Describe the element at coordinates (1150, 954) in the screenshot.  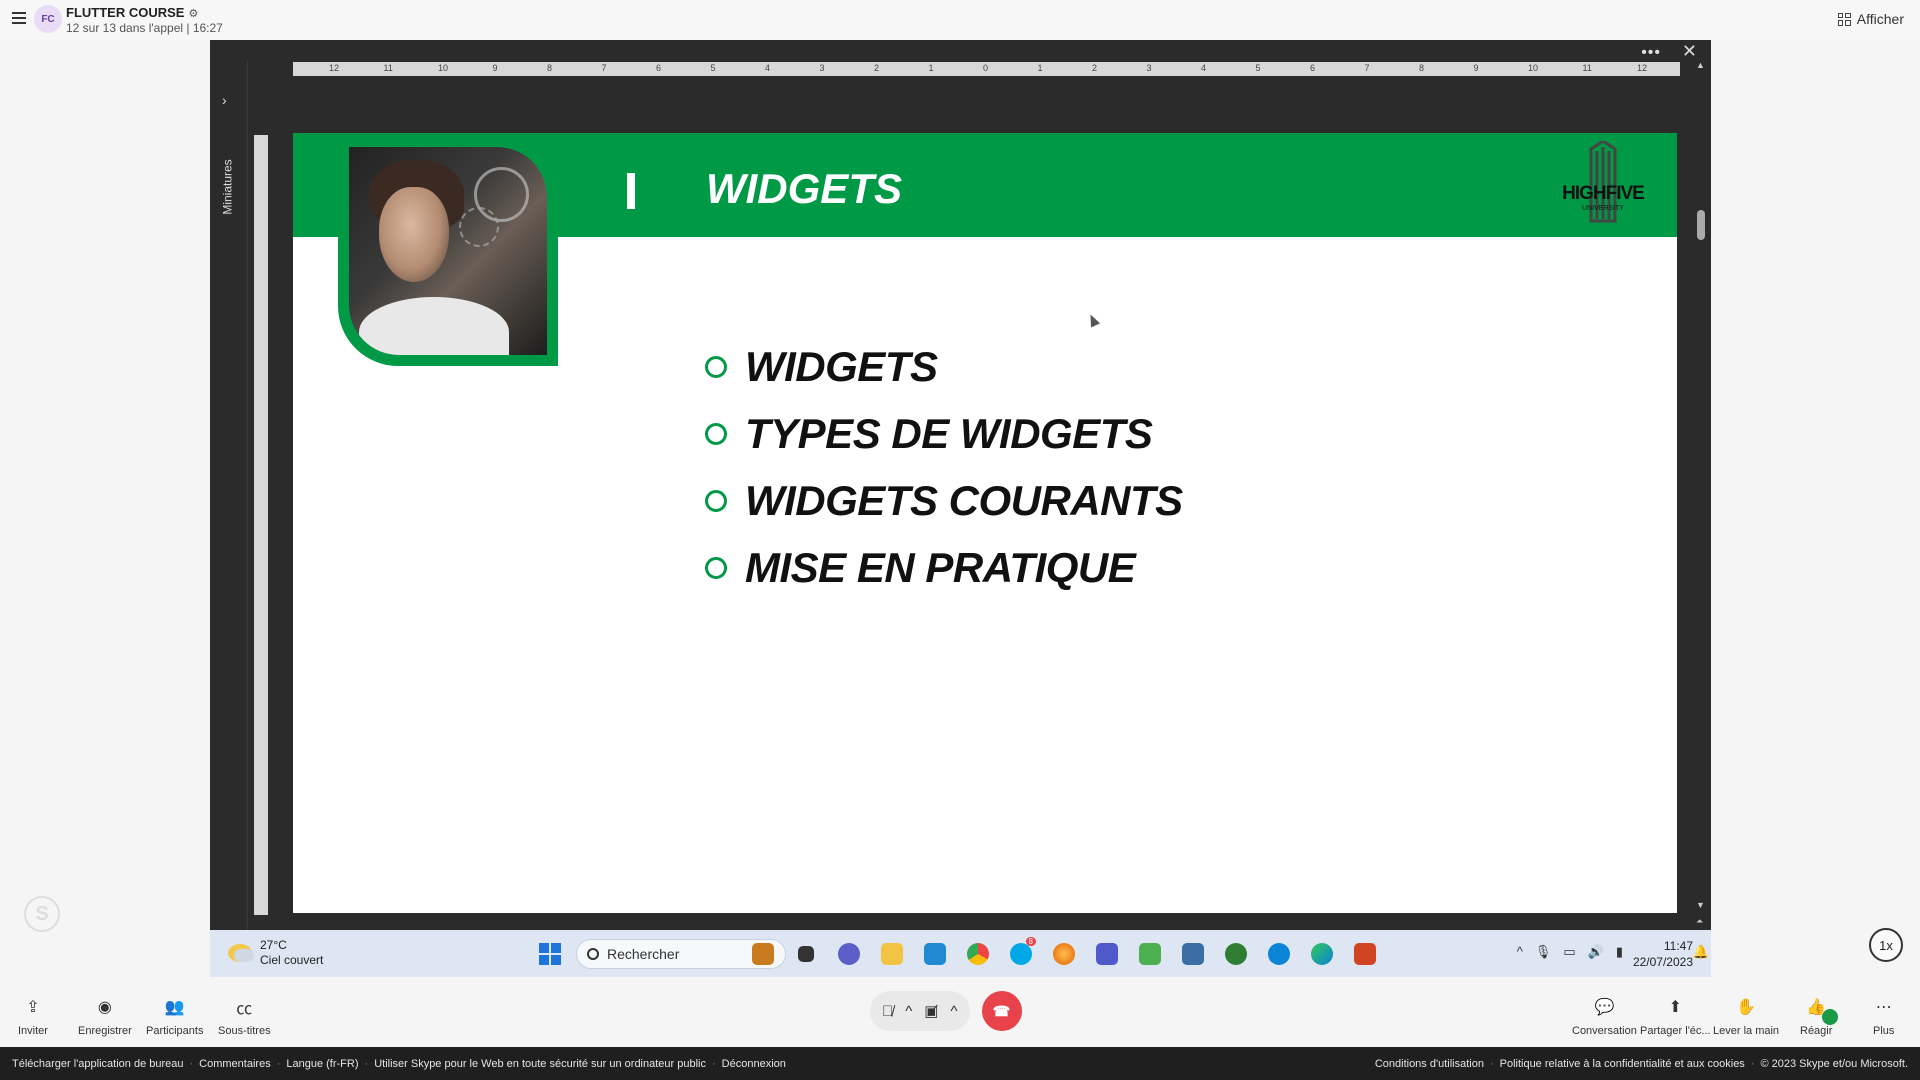
I see `network-icon` at that location.